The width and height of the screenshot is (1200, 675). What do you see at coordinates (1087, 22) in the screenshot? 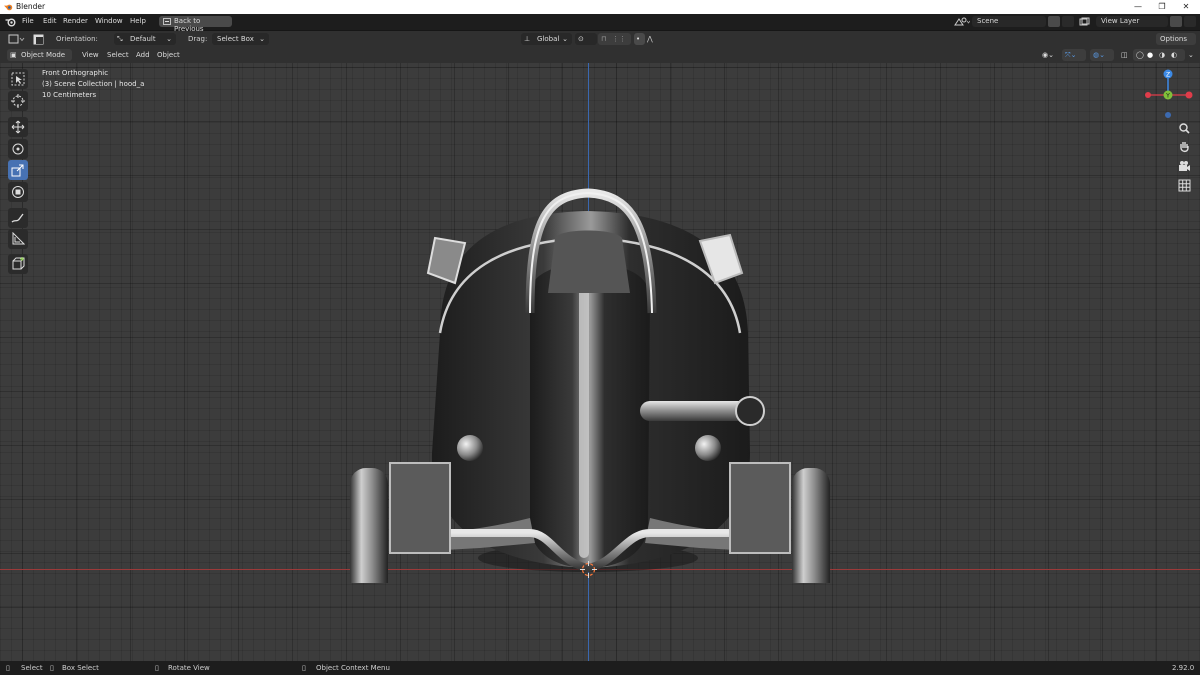
I see `view-layer-icon` at bounding box center [1087, 22].